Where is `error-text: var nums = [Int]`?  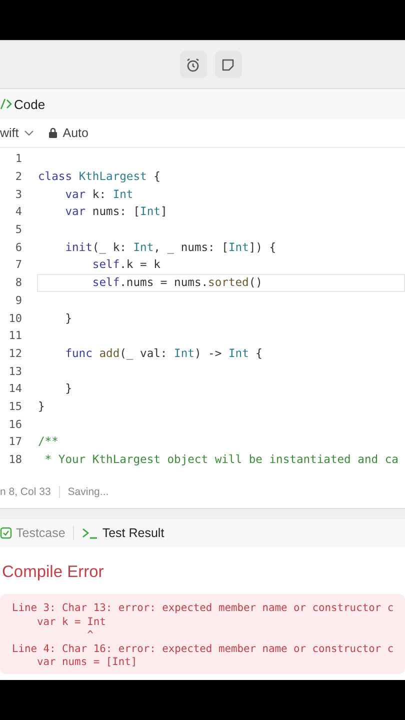 error-text: var nums = [Int] is located at coordinates (87, 663).